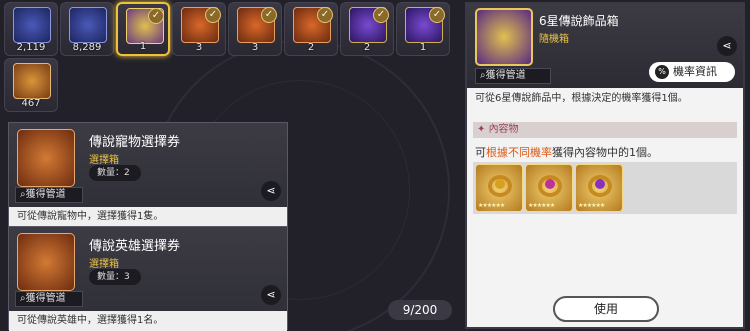 The image size is (750, 331). I want to click on card-title: 傳說寵物選擇券, so click(135, 142).